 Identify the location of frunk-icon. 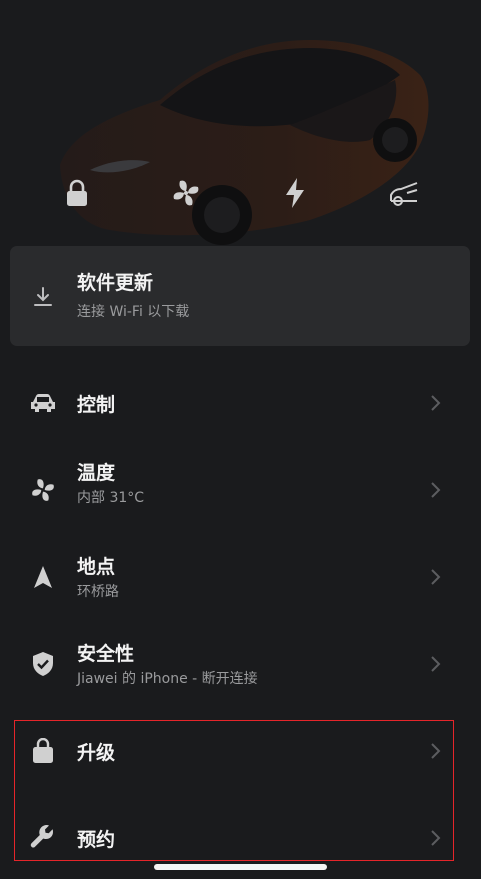
(404, 193).